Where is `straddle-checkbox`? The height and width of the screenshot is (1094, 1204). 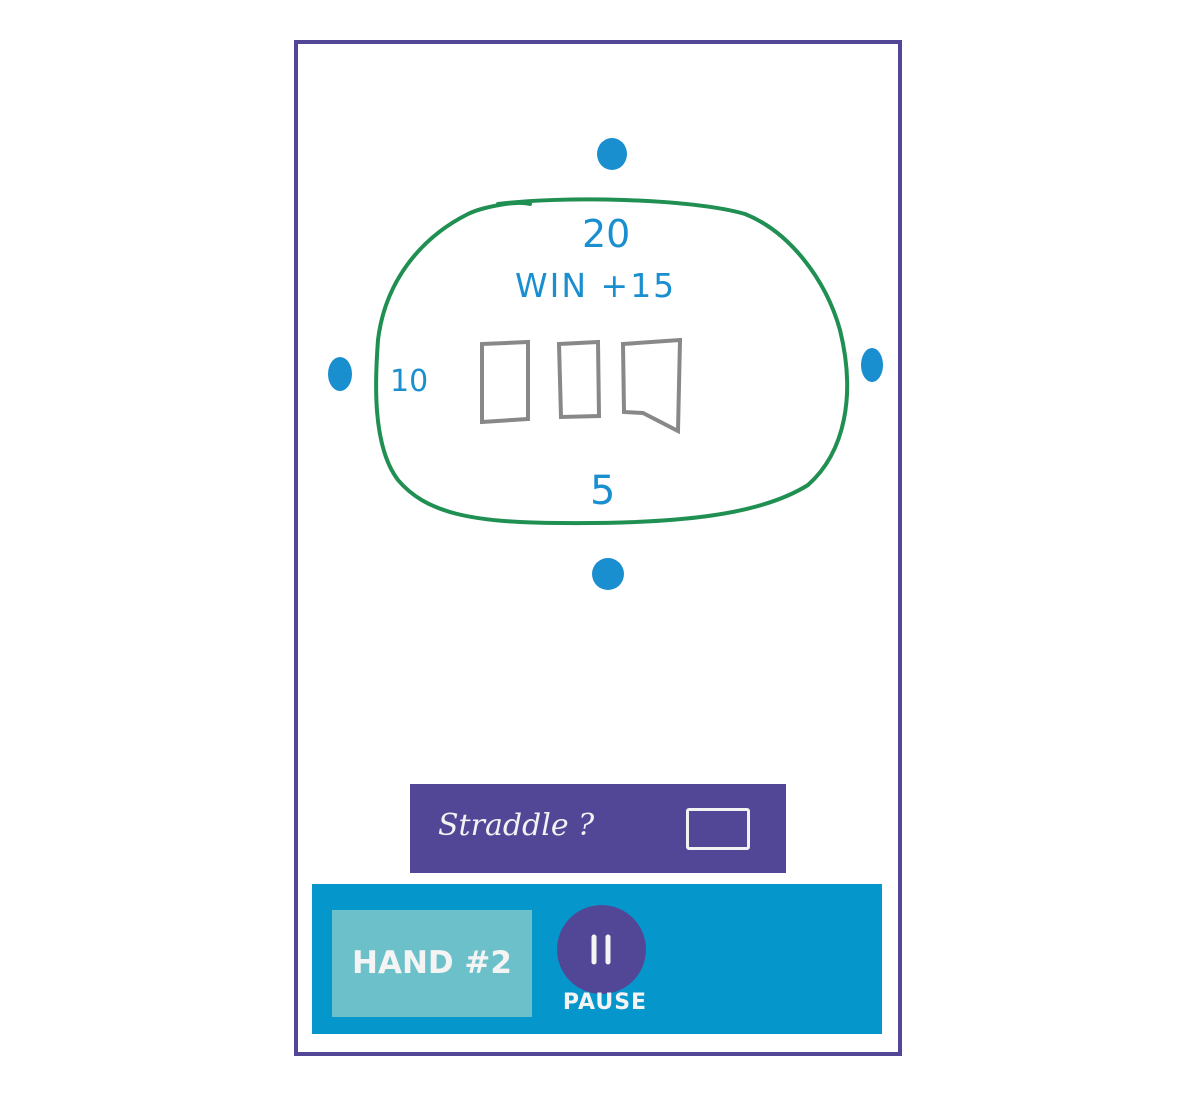
straddle-checkbox is located at coordinates (718, 829).